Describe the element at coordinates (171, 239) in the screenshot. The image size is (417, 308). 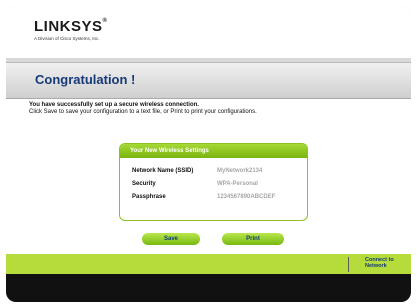
I see `save-button: Save` at that location.